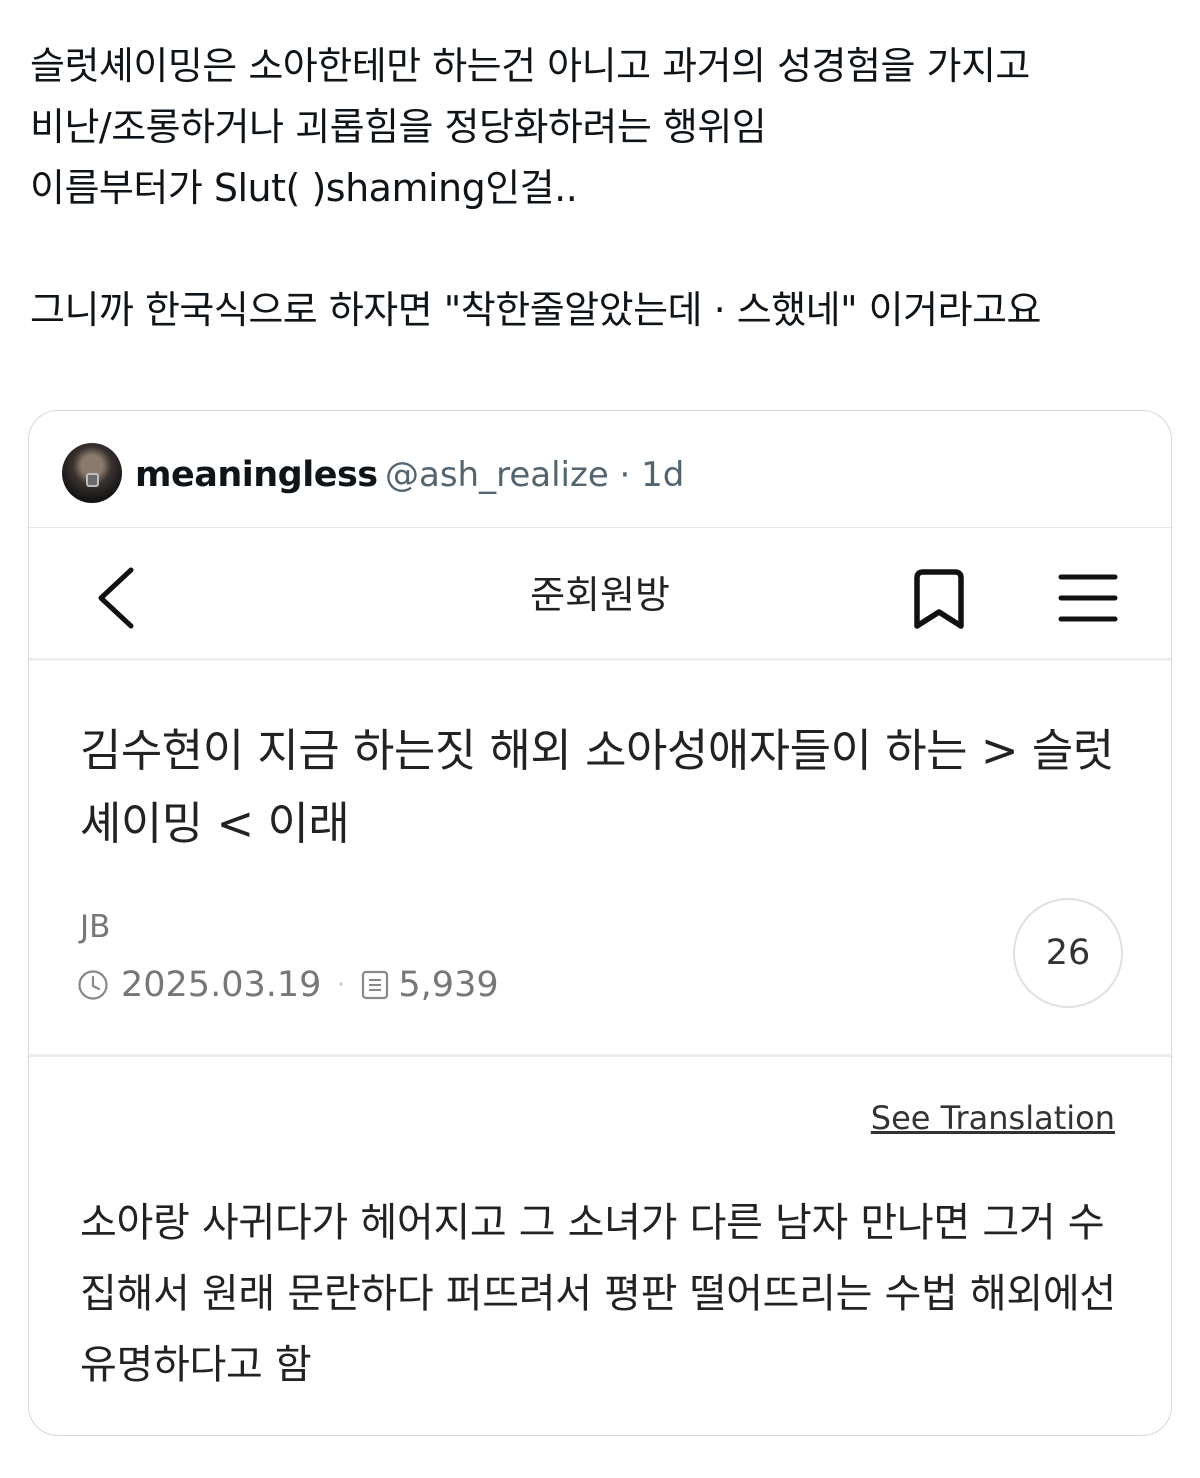 The image size is (1200, 1478). I want to click on hamburger-menu-icon, so click(1088, 598).